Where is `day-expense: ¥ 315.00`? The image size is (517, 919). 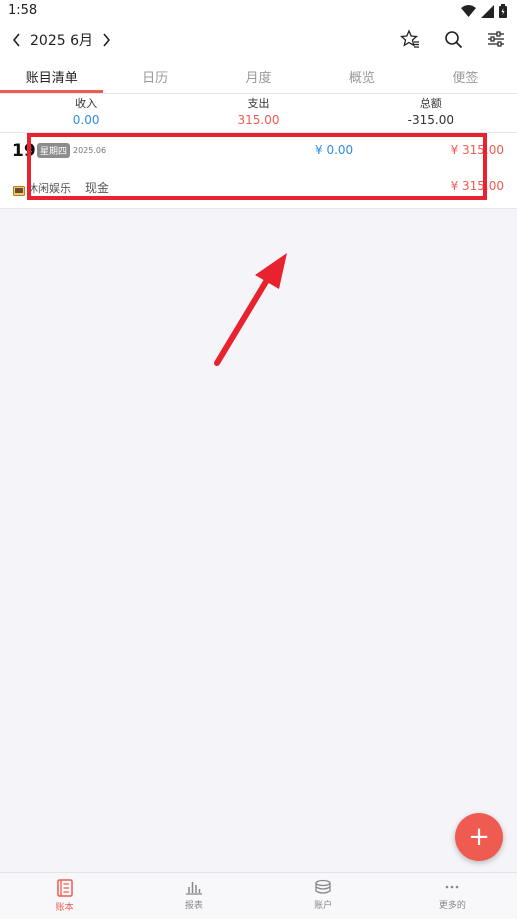
day-expense: ¥ 315.00 is located at coordinates (477, 150).